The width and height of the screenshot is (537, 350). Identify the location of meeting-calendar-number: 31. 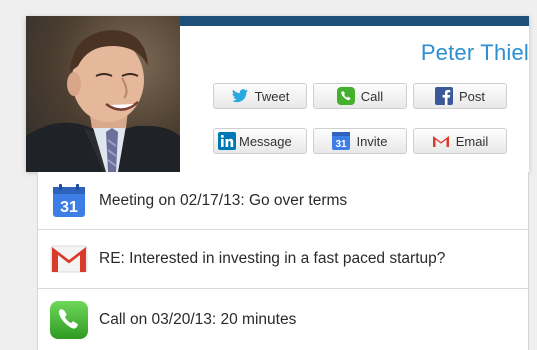
(69, 207).